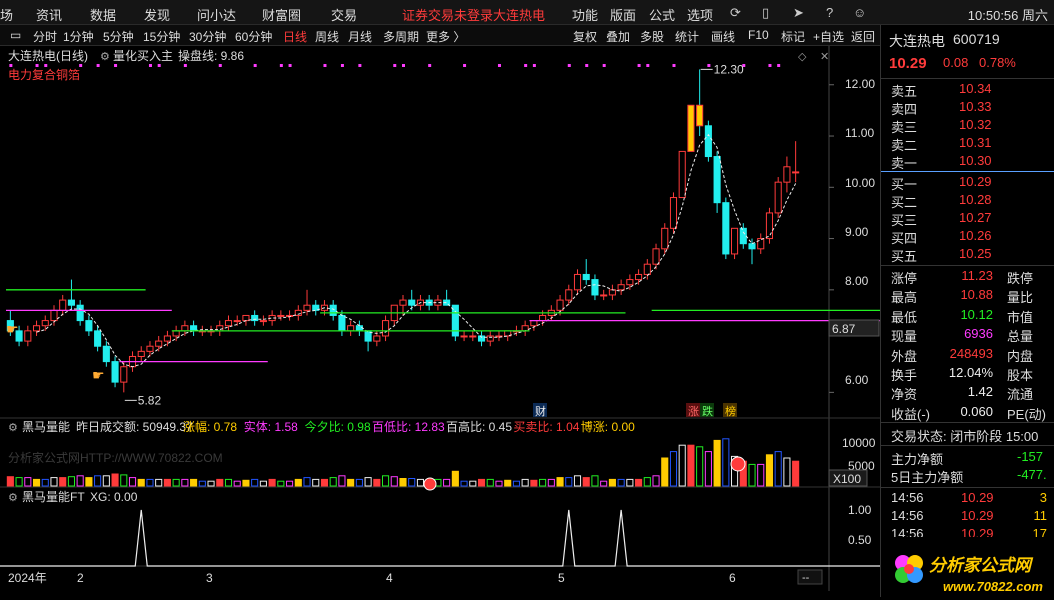  What do you see at coordinates (445, 36) in the screenshot?
I see `period-tab-more: 更多 〉` at bounding box center [445, 36].